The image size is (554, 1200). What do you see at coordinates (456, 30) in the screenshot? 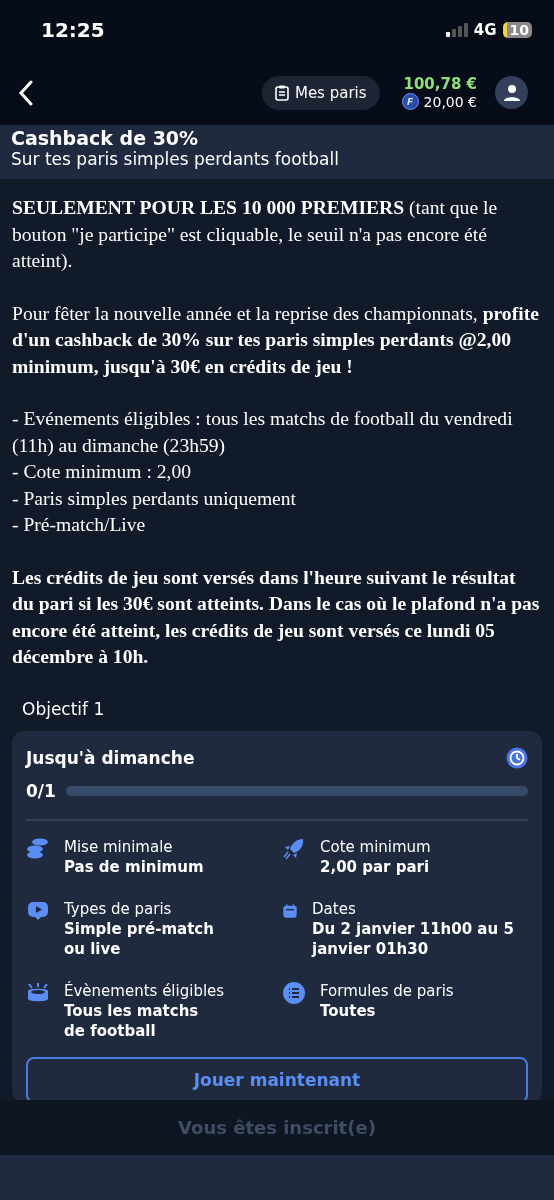
I see `signal-icon` at bounding box center [456, 30].